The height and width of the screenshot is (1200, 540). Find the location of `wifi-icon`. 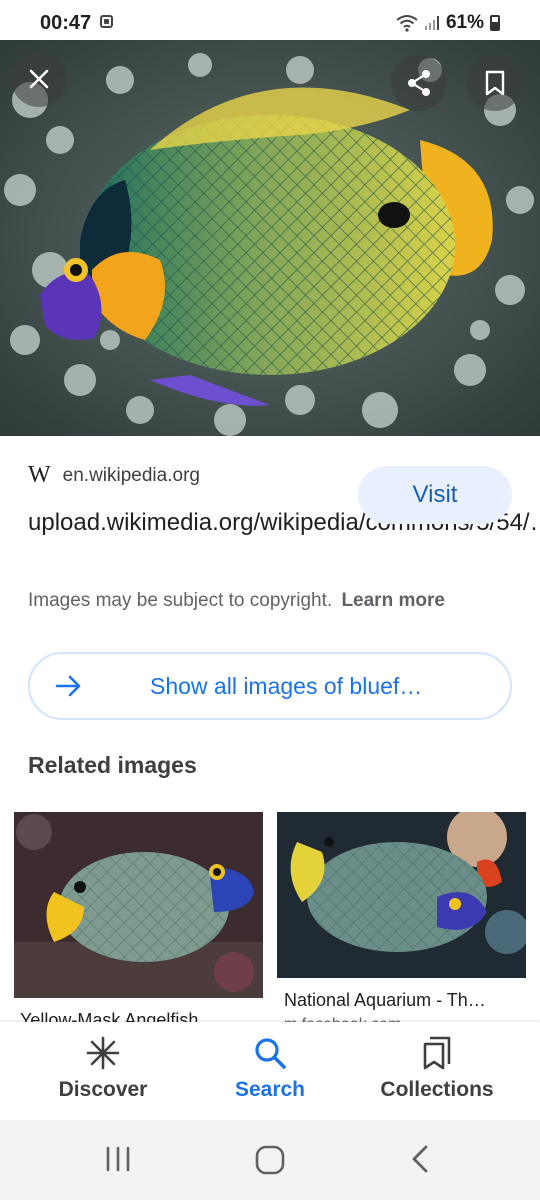

wifi-icon is located at coordinates (407, 23).